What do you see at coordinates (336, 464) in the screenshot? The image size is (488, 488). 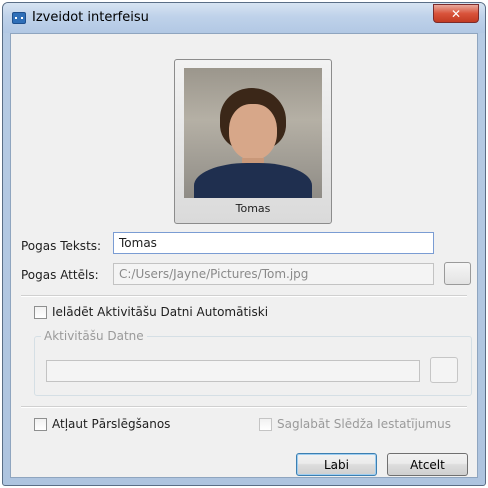 I see `ok-button: Labi` at bounding box center [336, 464].